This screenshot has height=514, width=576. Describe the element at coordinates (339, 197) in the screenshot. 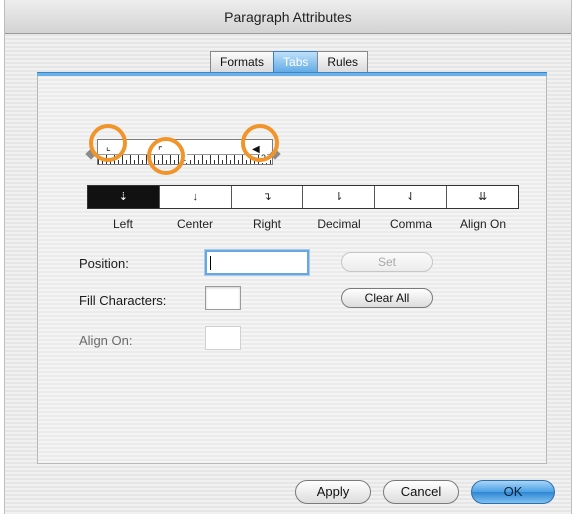

I see `tab-type-decimal-icon: ⇂` at that location.